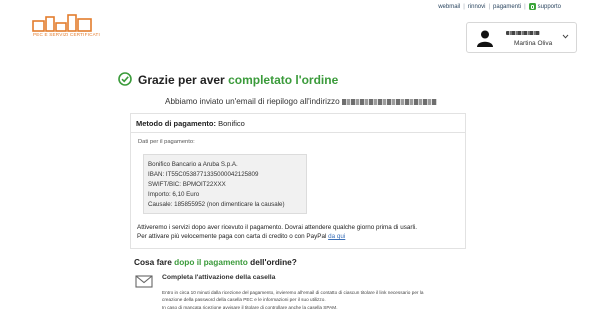 The width and height of the screenshot is (610, 332). I want to click on bank-line-beneficiary: Bonifico Bancario a Aruba S.p.A., so click(193, 164).